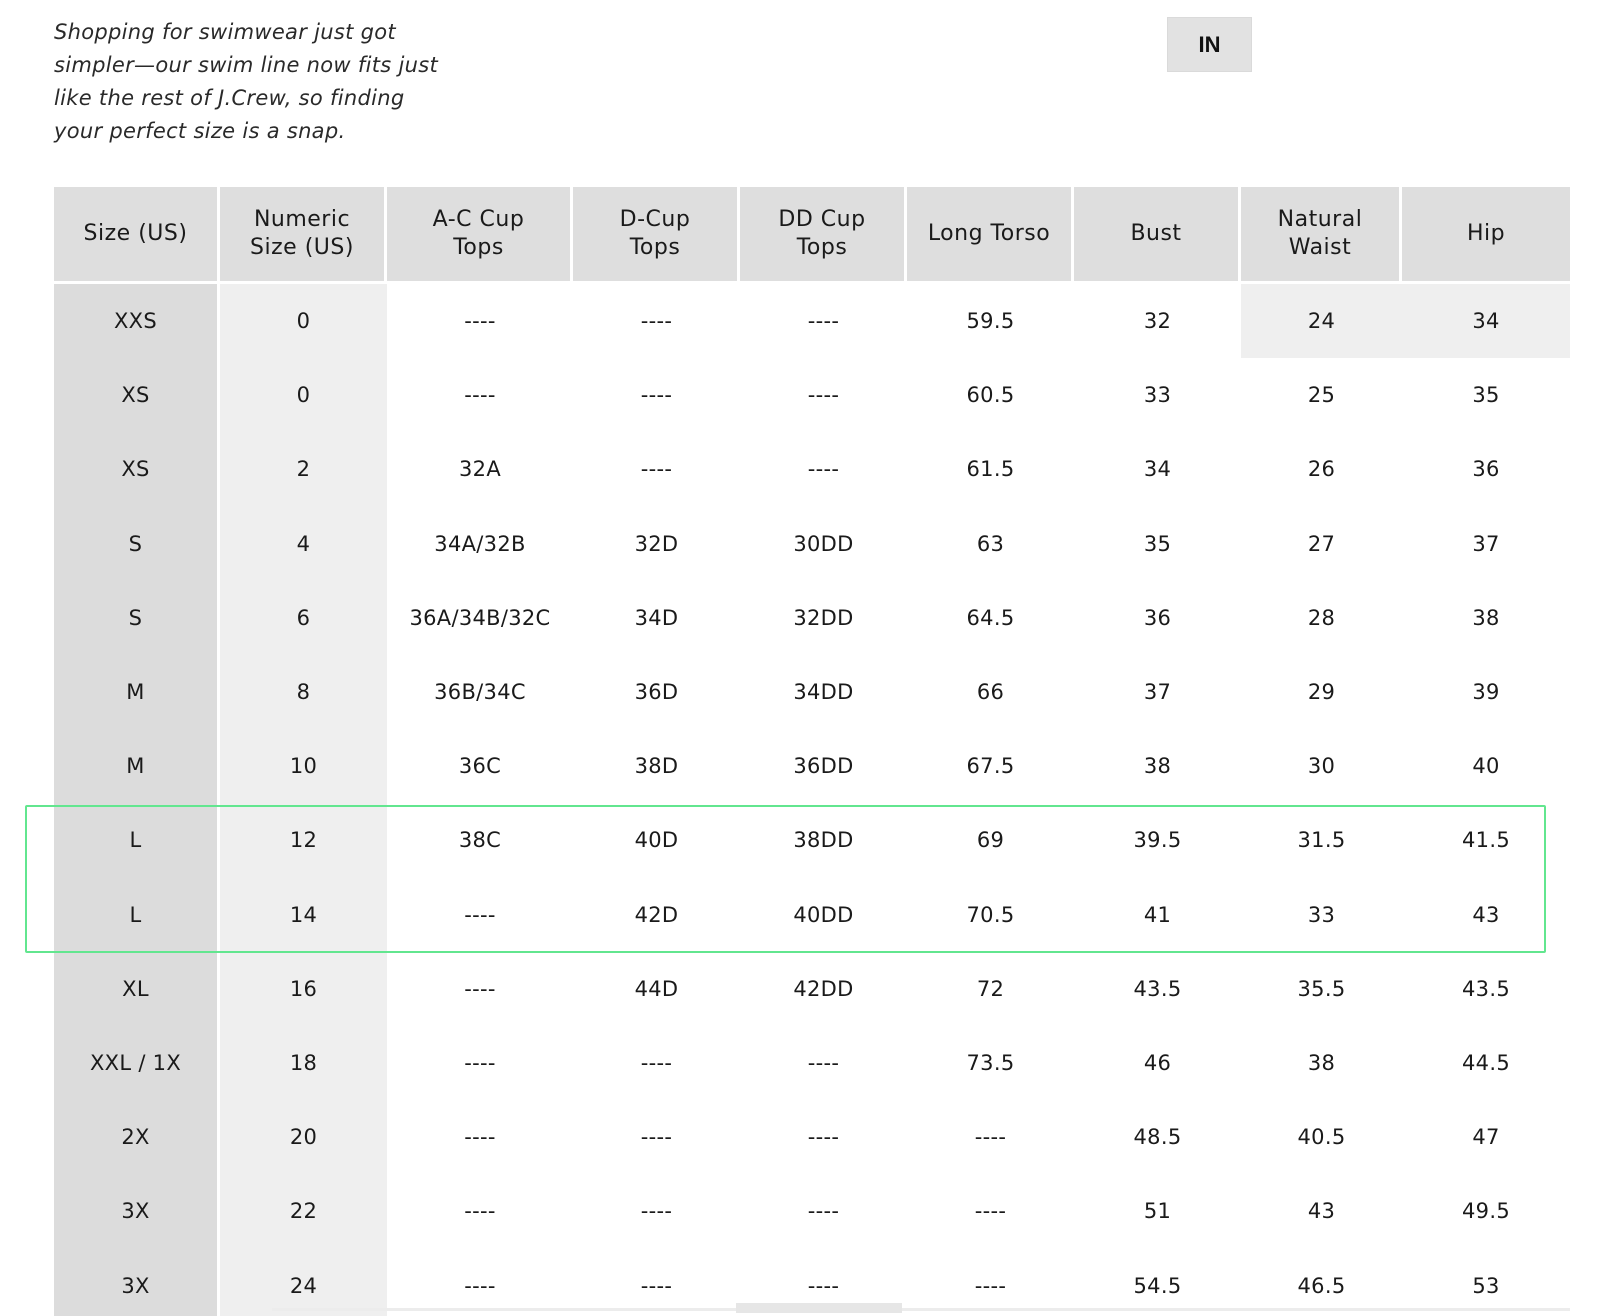  What do you see at coordinates (990, 988) in the screenshot?
I see `cell-long-torso: 72` at bounding box center [990, 988].